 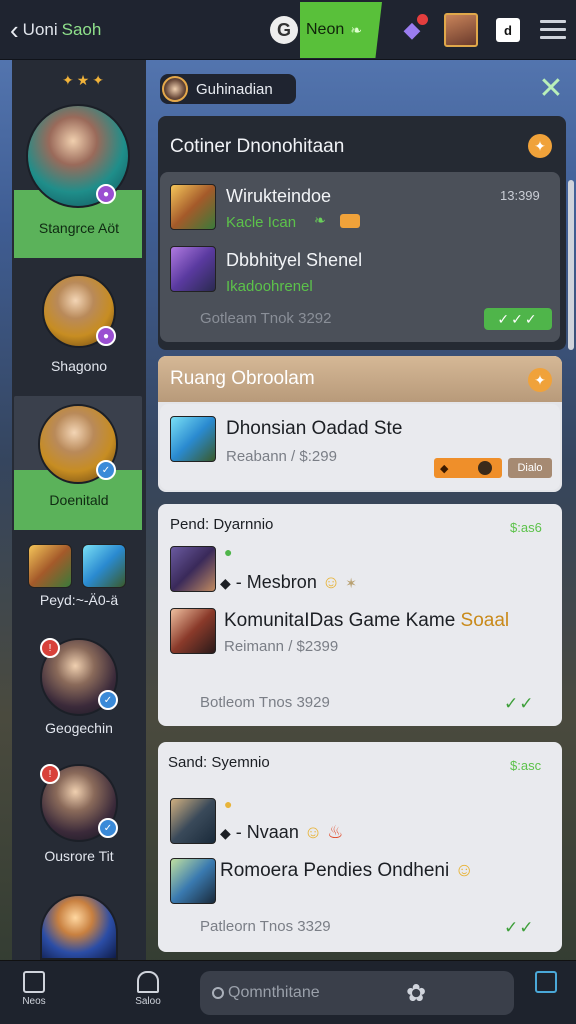 What do you see at coordinates (219, 762) in the screenshot?
I see `card-header: Sand: Syemnio` at bounding box center [219, 762].